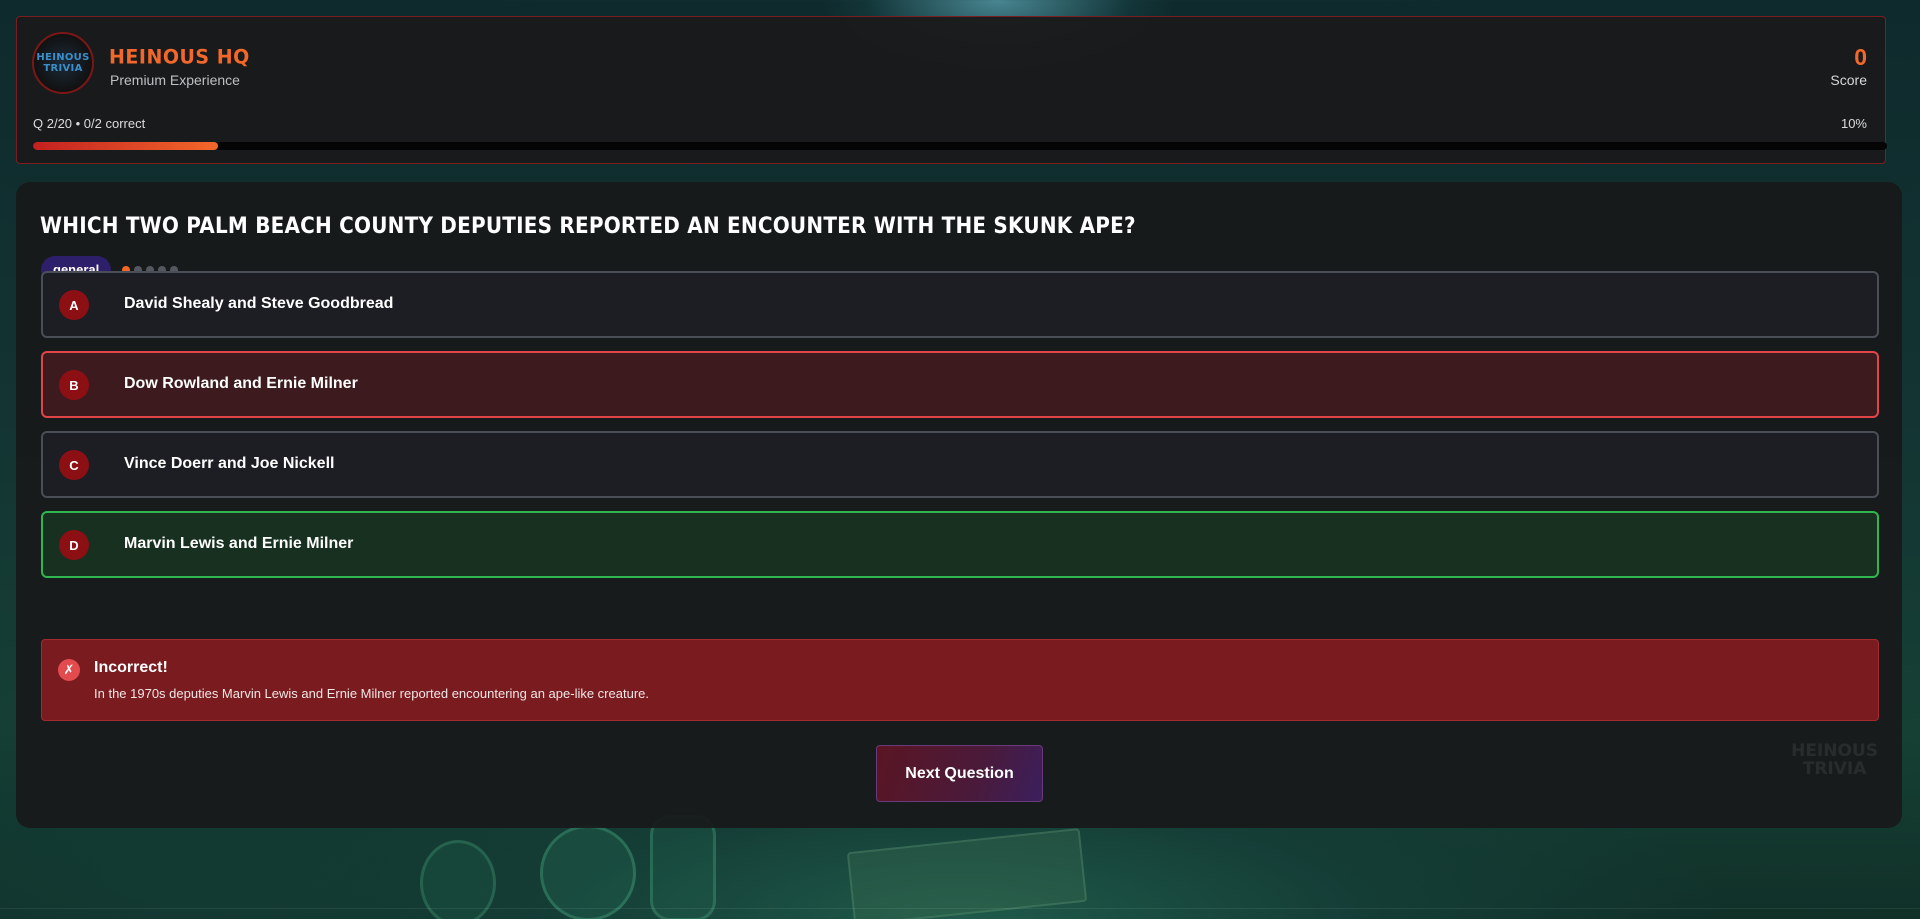 The image size is (1920, 919). Describe the element at coordinates (89, 123) in the screenshot. I see `progress-text: Q 2/20 • 0/2 correct` at that location.